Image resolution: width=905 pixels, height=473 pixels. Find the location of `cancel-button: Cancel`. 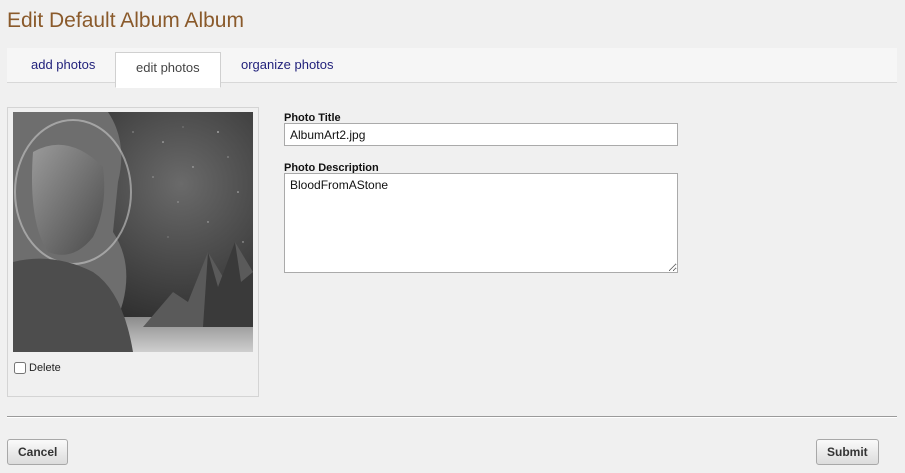

cancel-button: Cancel is located at coordinates (38, 452).